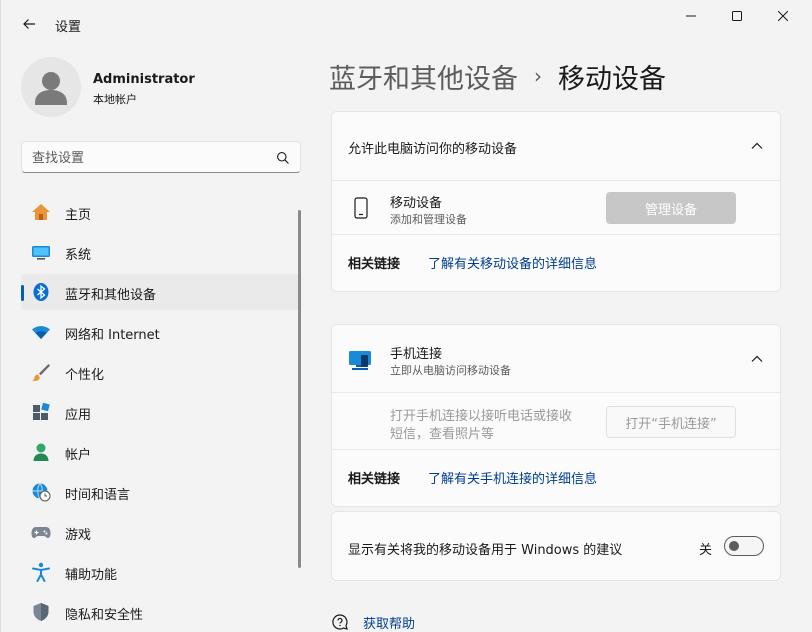 The image size is (812, 632). I want to click on wifi-icon, so click(41, 332).